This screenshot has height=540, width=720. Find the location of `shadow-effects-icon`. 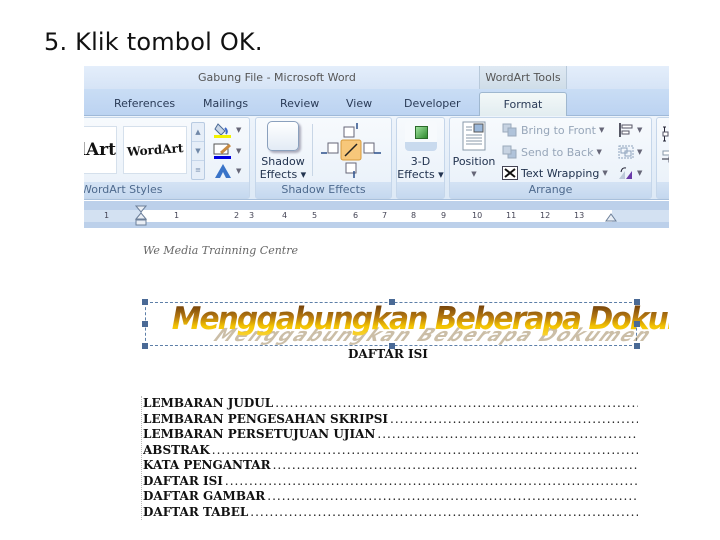

shadow-effects-icon is located at coordinates (283, 136).